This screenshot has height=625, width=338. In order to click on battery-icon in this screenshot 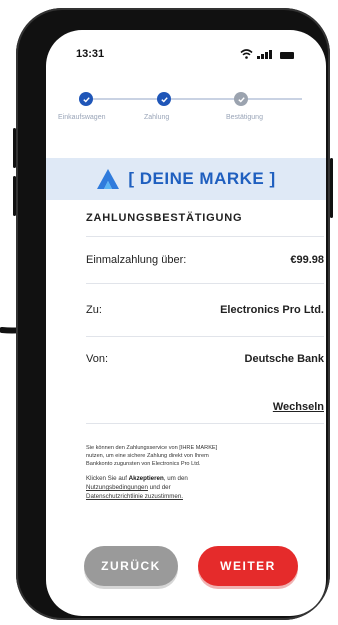, I will do `click(287, 55)`.